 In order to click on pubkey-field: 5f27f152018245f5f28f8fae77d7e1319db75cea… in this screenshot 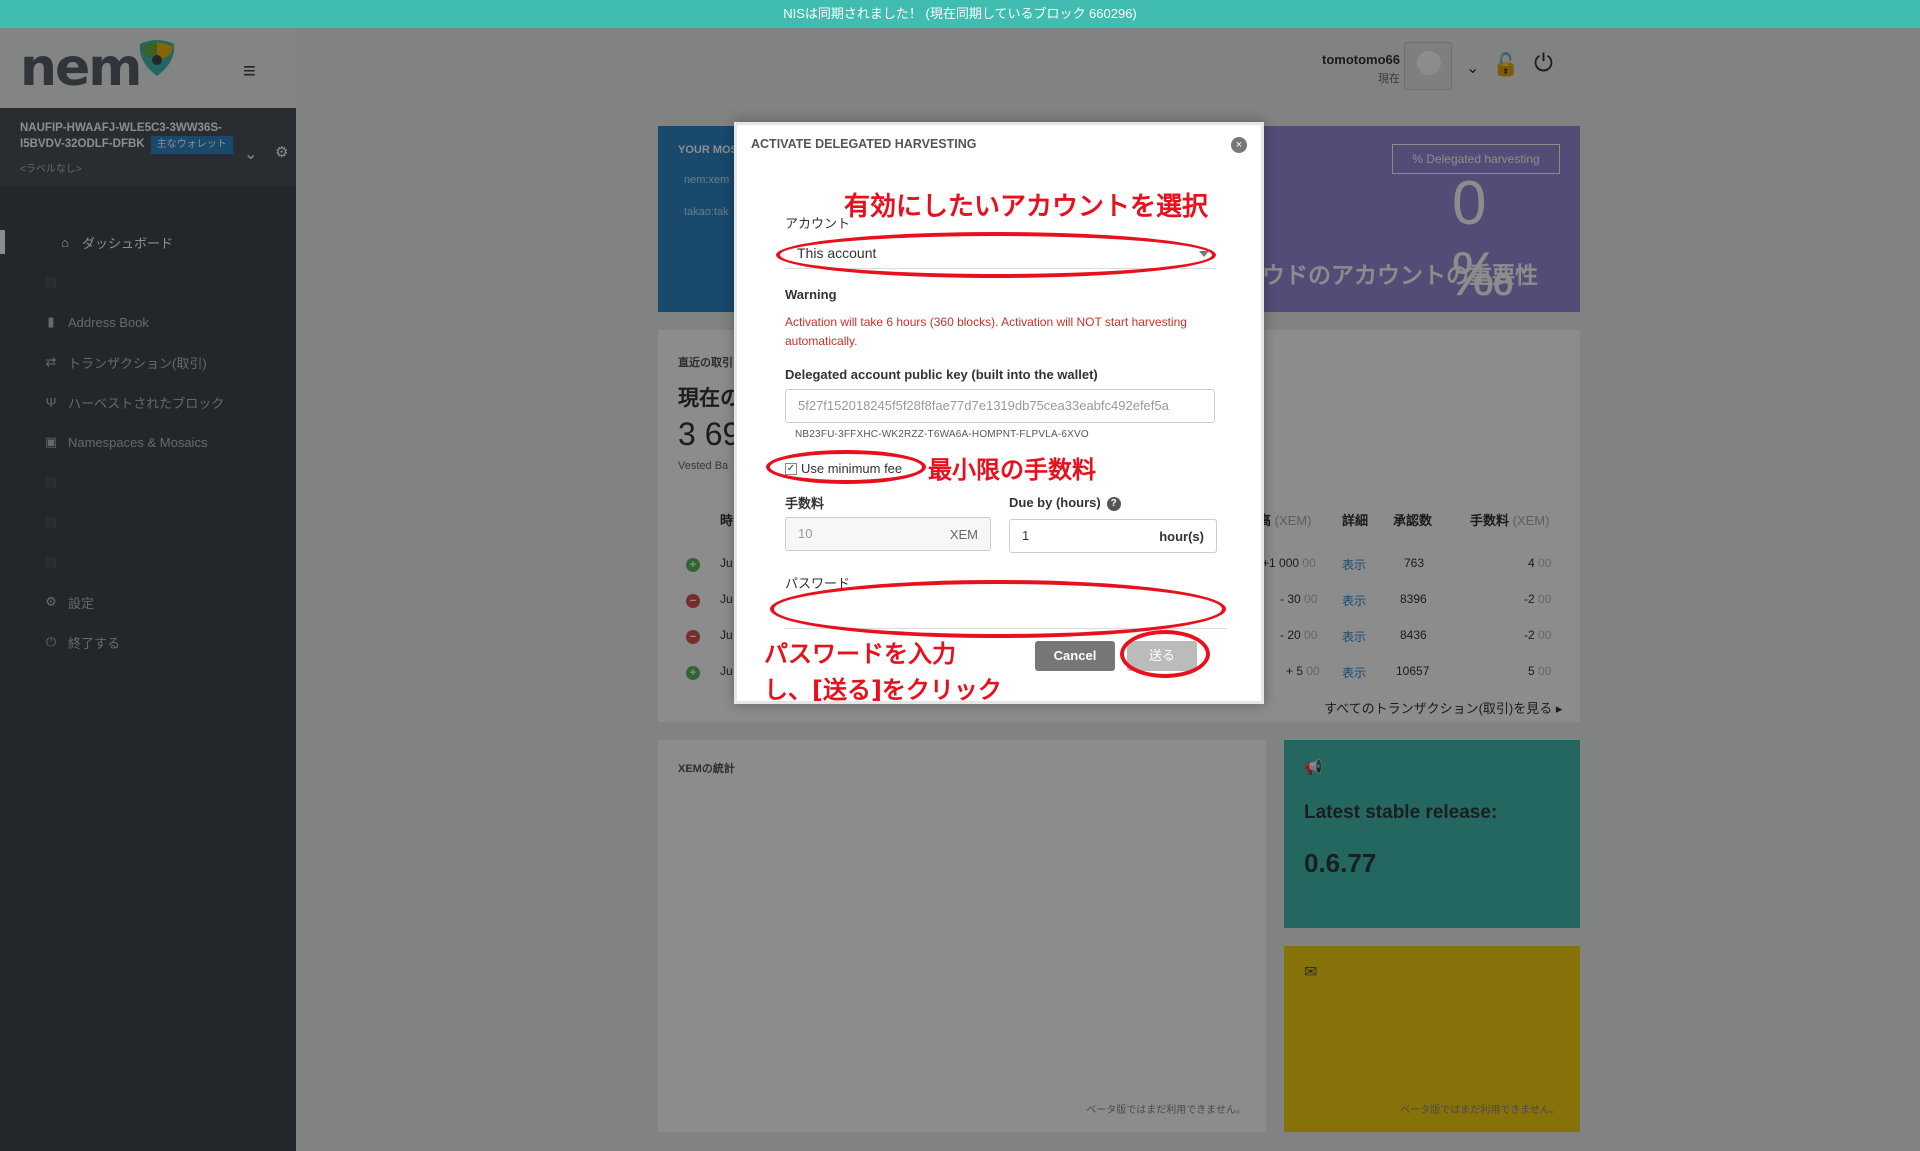, I will do `click(1000, 406)`.